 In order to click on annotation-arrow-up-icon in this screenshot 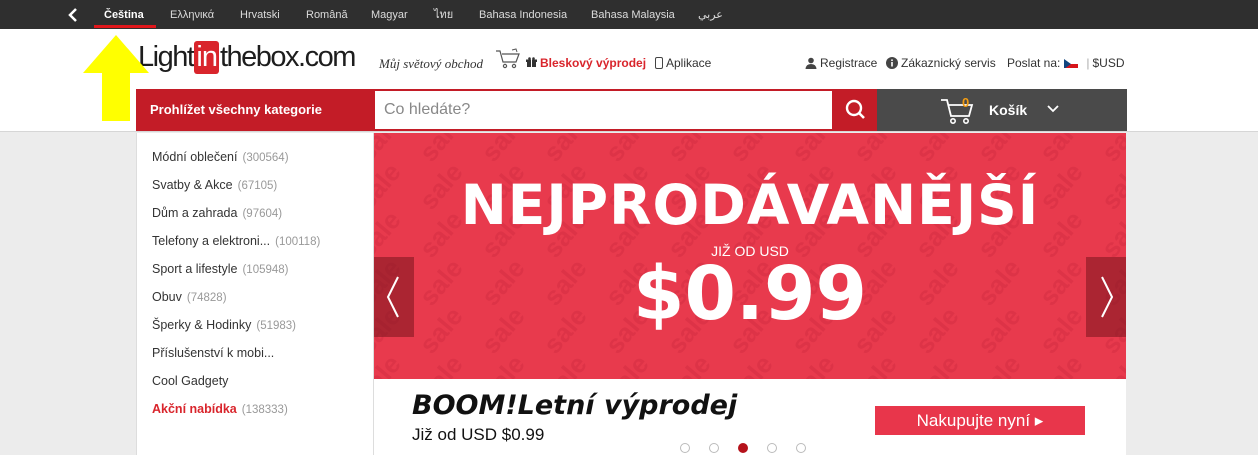, I will do `click(116, 78)`.